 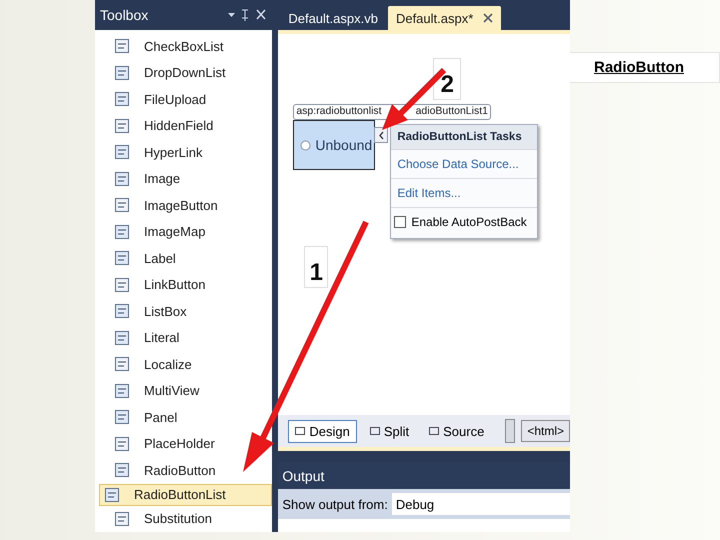 I want to click on output-title: Output, so click(x=303, y=476).